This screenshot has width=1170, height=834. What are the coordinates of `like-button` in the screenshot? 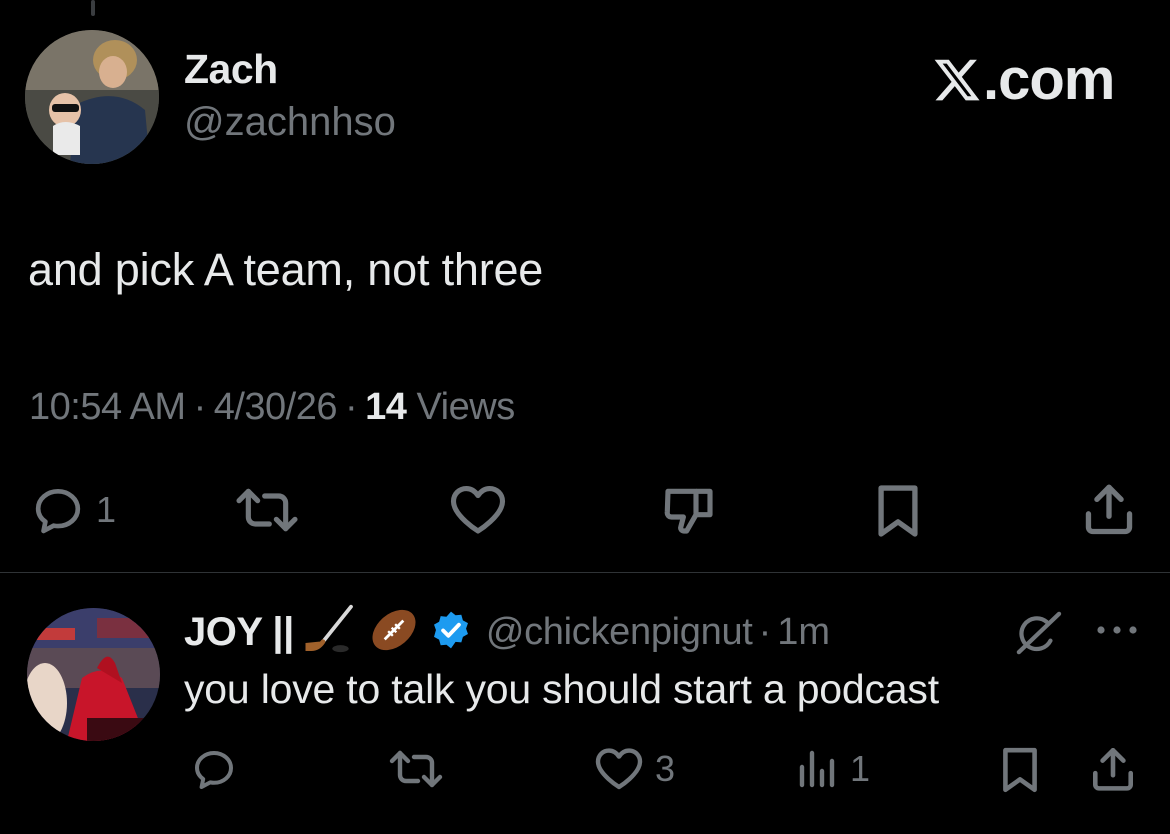 It's located at (478, 510).